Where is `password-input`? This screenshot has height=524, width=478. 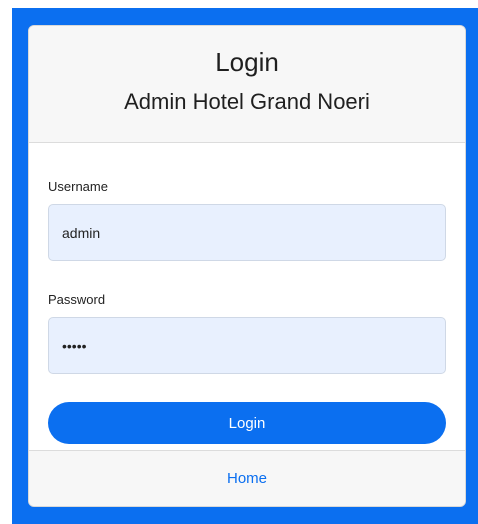 password-input is located at coordinates (247, 345).